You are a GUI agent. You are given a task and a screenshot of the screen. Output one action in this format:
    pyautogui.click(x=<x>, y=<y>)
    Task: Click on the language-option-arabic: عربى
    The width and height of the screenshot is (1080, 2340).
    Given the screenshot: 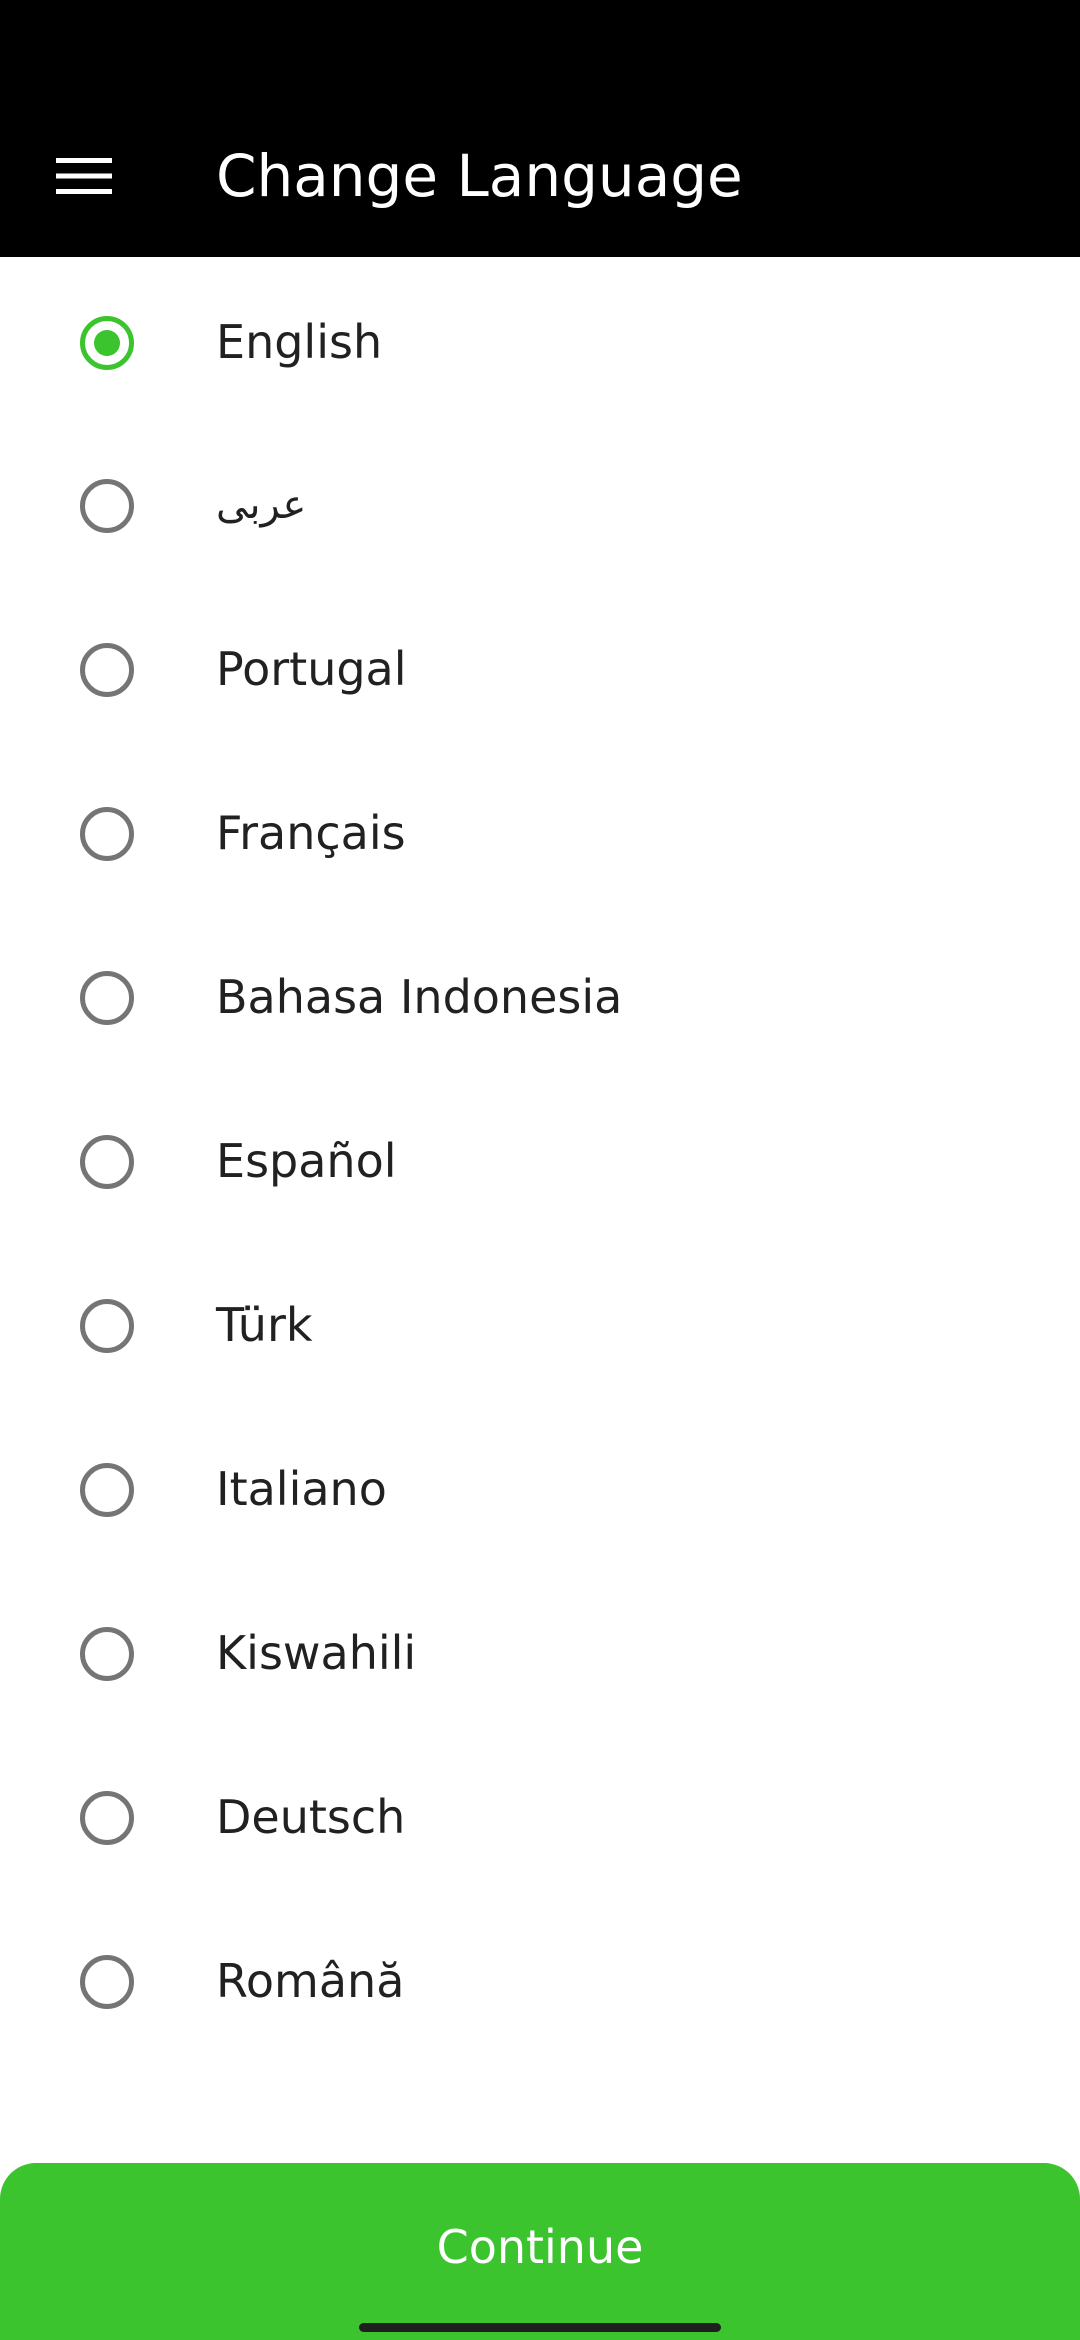 What is the action you would take?
    pyautogui.click(x=540, y=502)
    